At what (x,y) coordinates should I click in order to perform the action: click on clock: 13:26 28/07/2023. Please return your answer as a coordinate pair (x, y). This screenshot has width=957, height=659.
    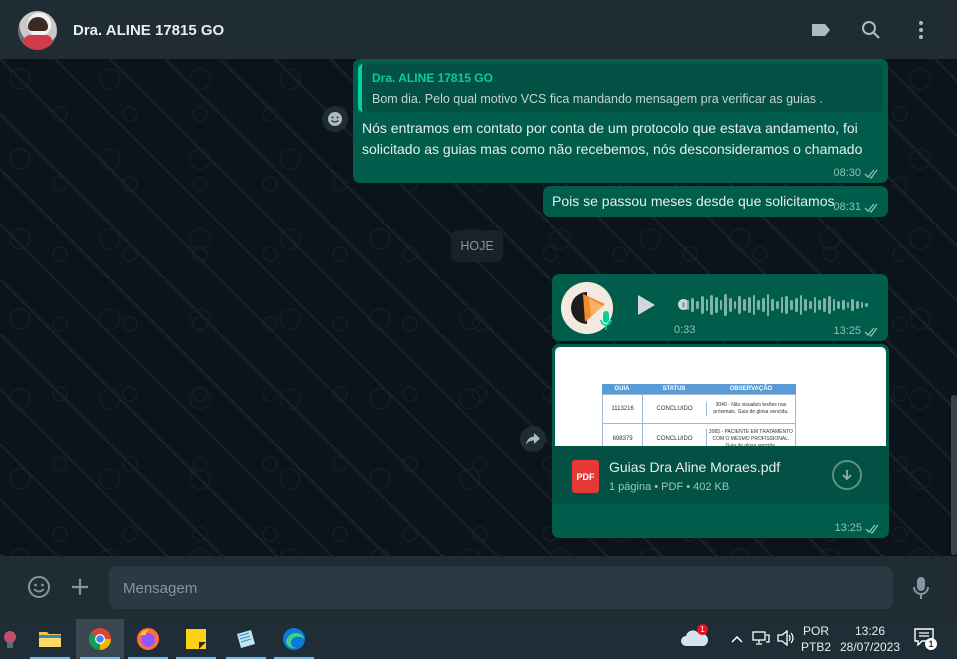
    Looking at the image, I should click on (870, 639).